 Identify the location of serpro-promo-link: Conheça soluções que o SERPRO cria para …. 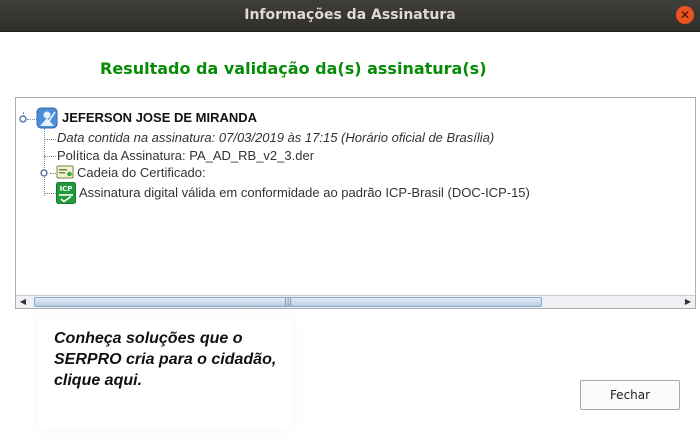
(165, 374).